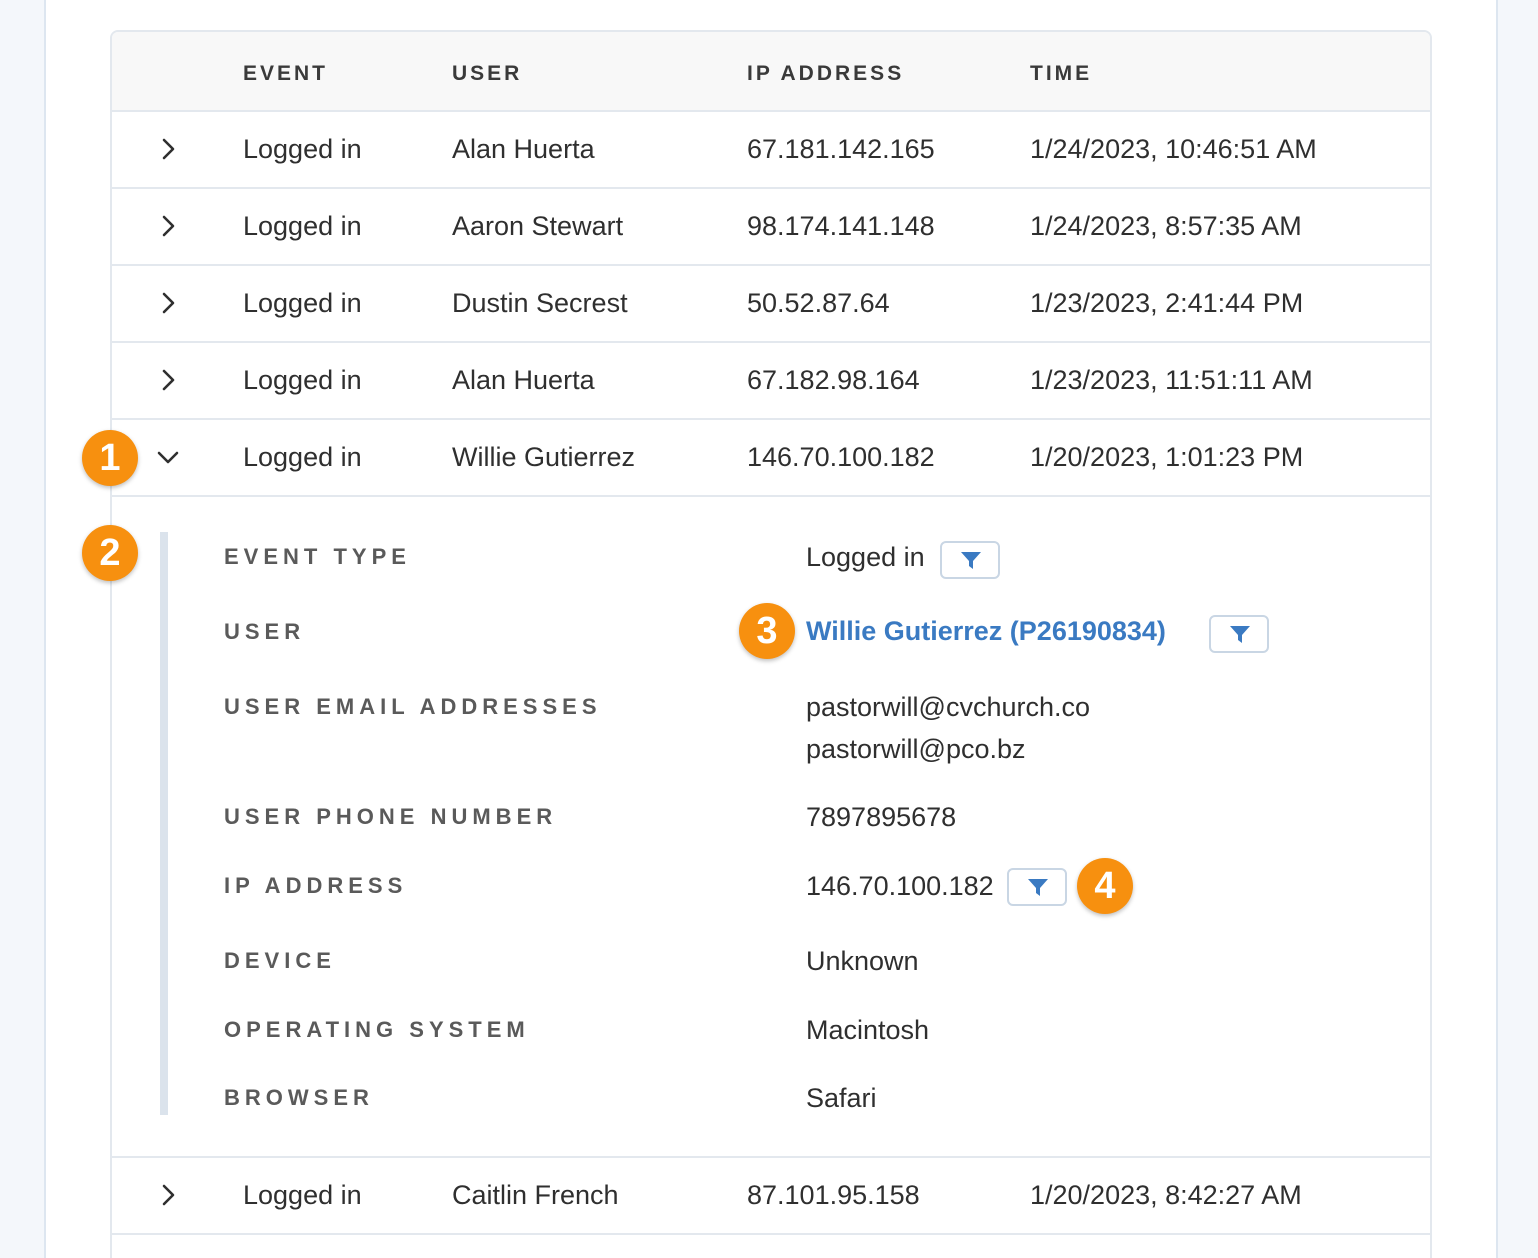  Describe the element at coordinates (862, 961) in the screenshot. I see `value-device: Unknown` at that location.